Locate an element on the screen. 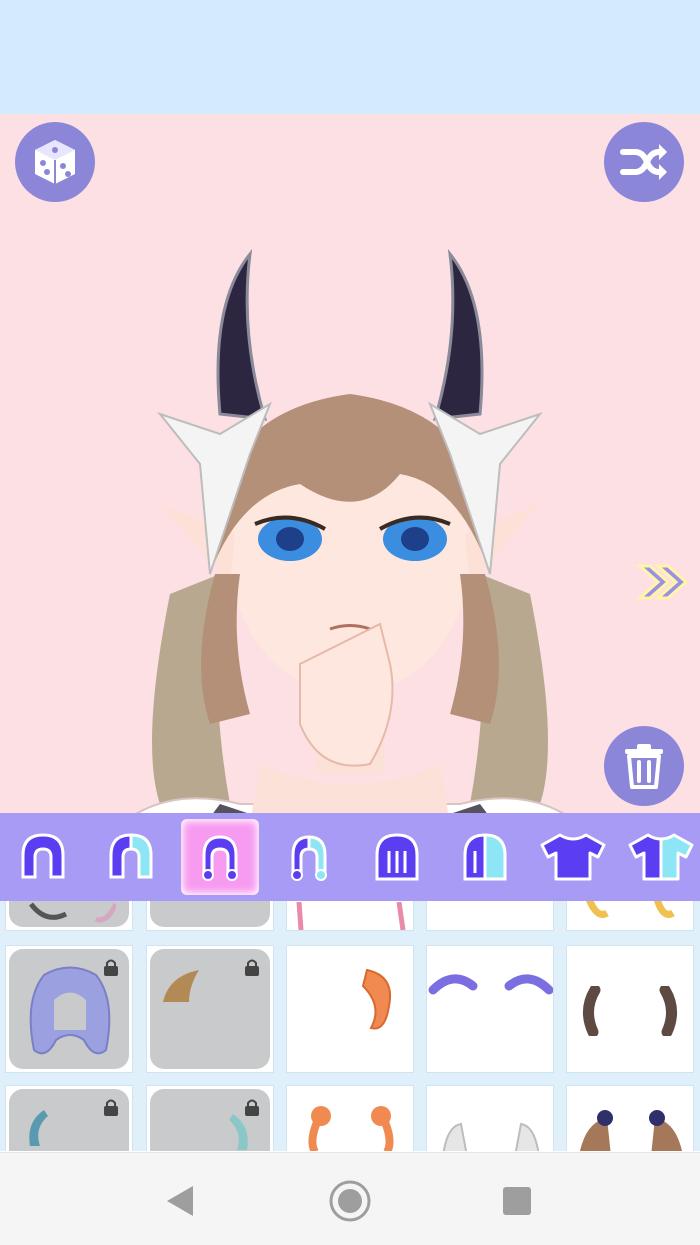 This screenshot has width=700, height=1245. random-button is located at coordinates (55, 162).